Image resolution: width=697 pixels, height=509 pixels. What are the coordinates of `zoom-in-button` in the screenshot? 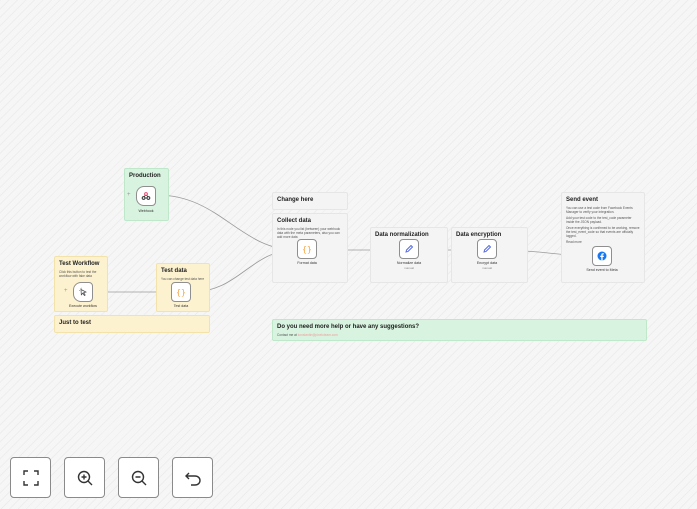 It's located at (84, 477).